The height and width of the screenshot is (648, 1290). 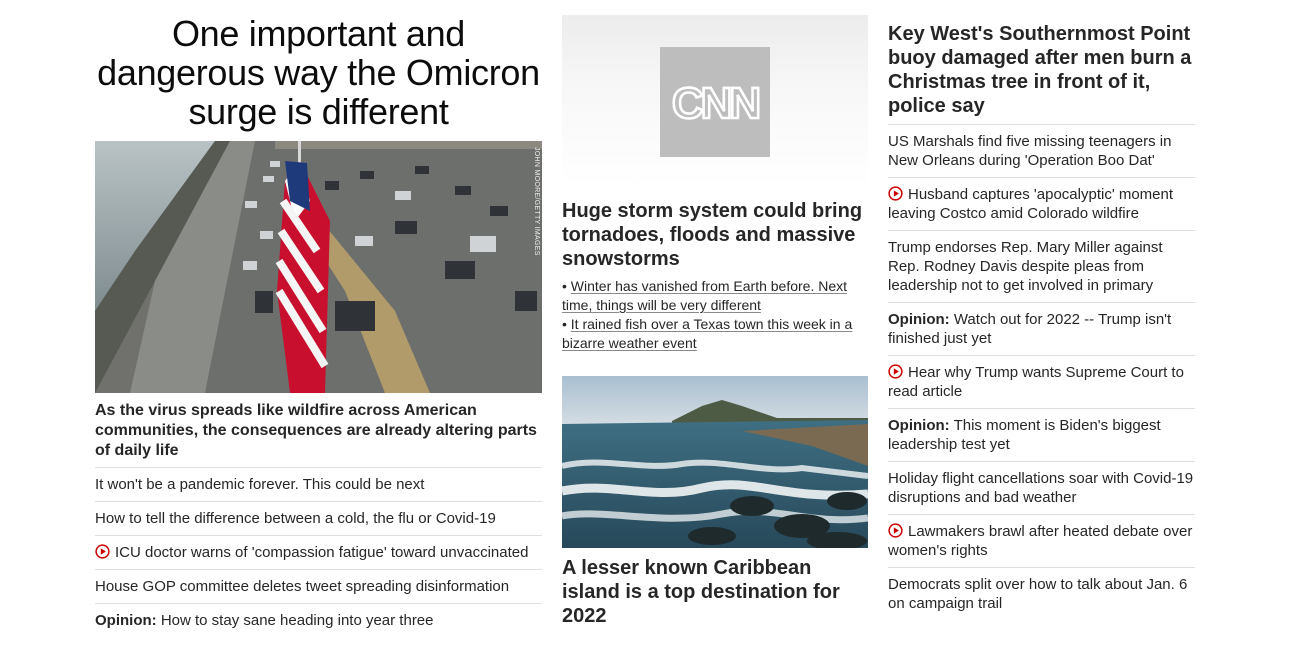 I want to click on caribbean-coast-photo, so click(x=715, y=462).